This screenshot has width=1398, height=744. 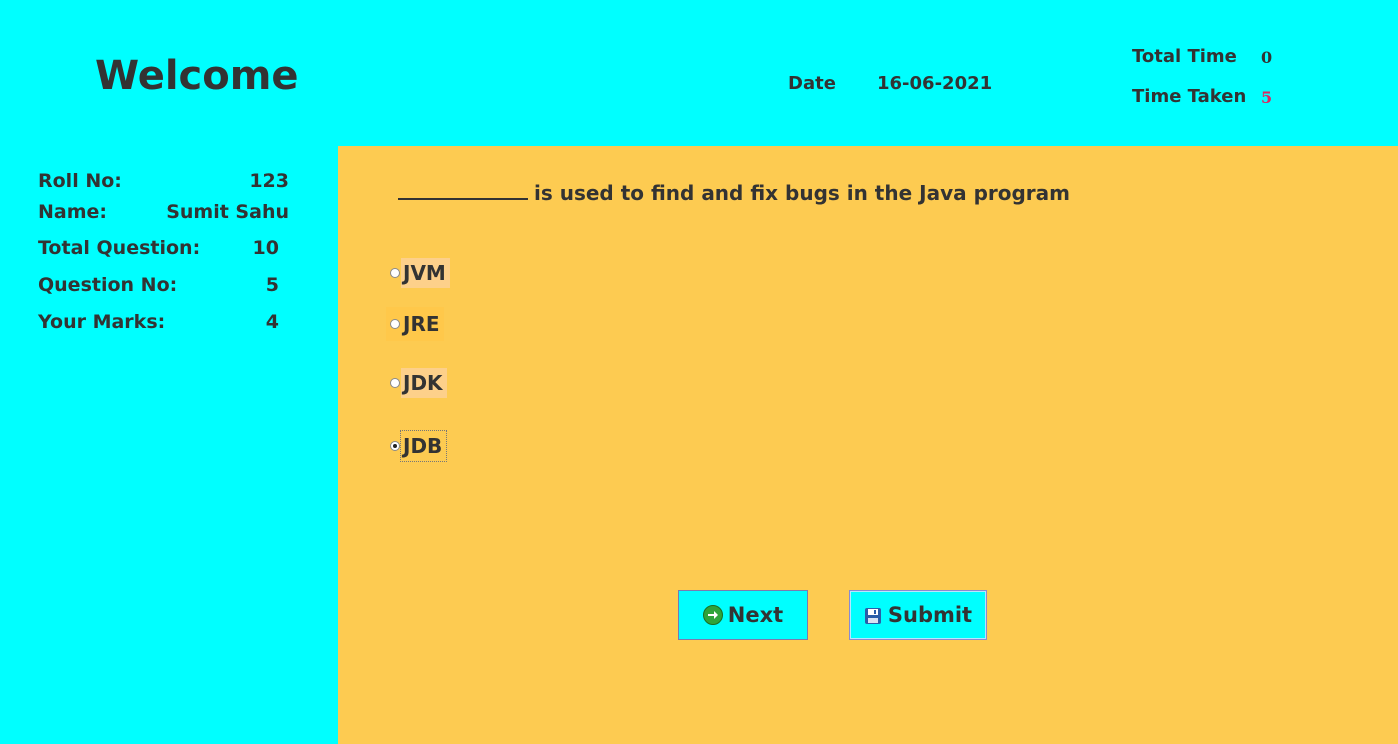 What do you see at coordinates (395, 324) in the screenshot?
I see `radio-jre` at bounding box center [395, 324].